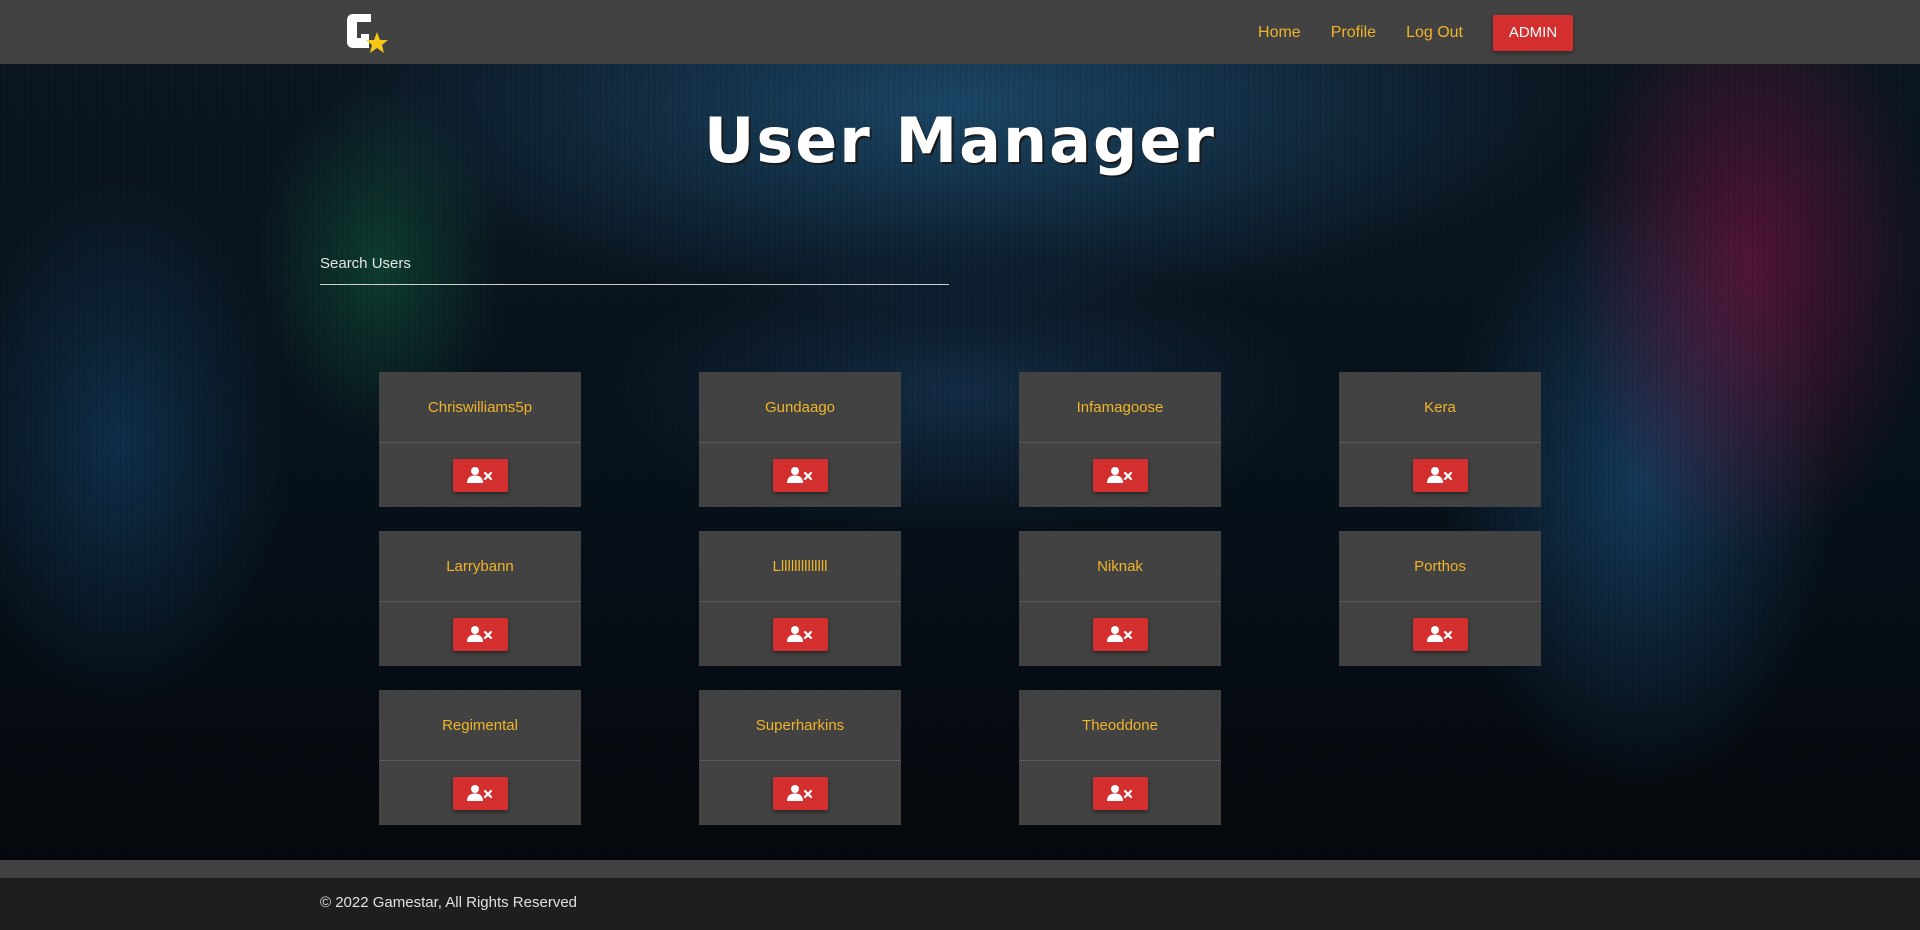 Image resolution: width=1920 pixels, height=930 pixels. I want to click on footer-copyright: © 2022 Gamestar, All Rights Reserved, so click(449, 902).